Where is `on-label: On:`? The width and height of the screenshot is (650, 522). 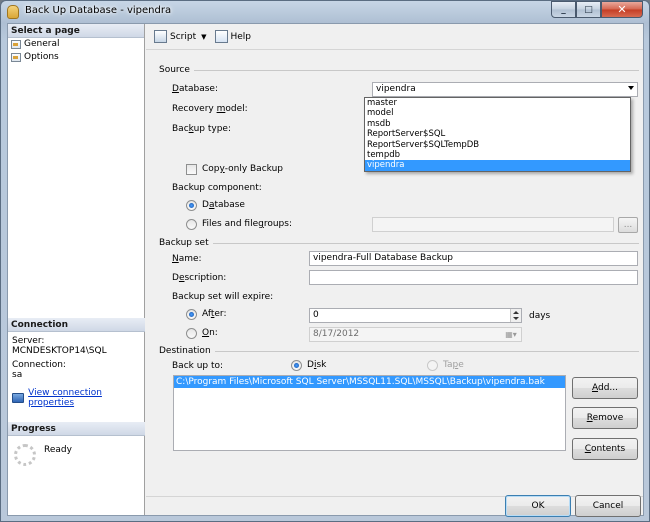
on-label: On: is located at coordinates (210, 333).